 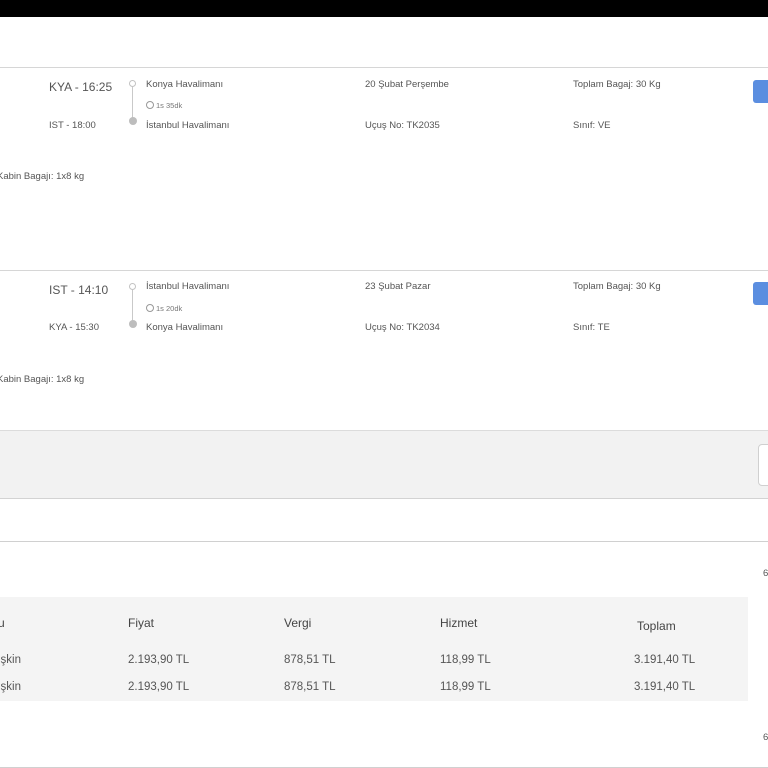 I want to click on arrival-time: KYA - 15:30, so click(x=74, y=327).